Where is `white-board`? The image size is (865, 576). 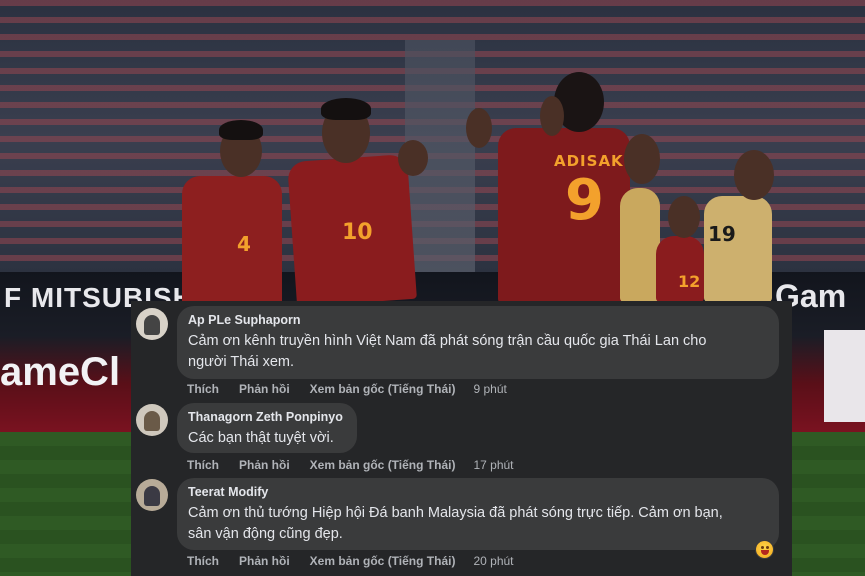
white-board is located at coordinates (844, 376).